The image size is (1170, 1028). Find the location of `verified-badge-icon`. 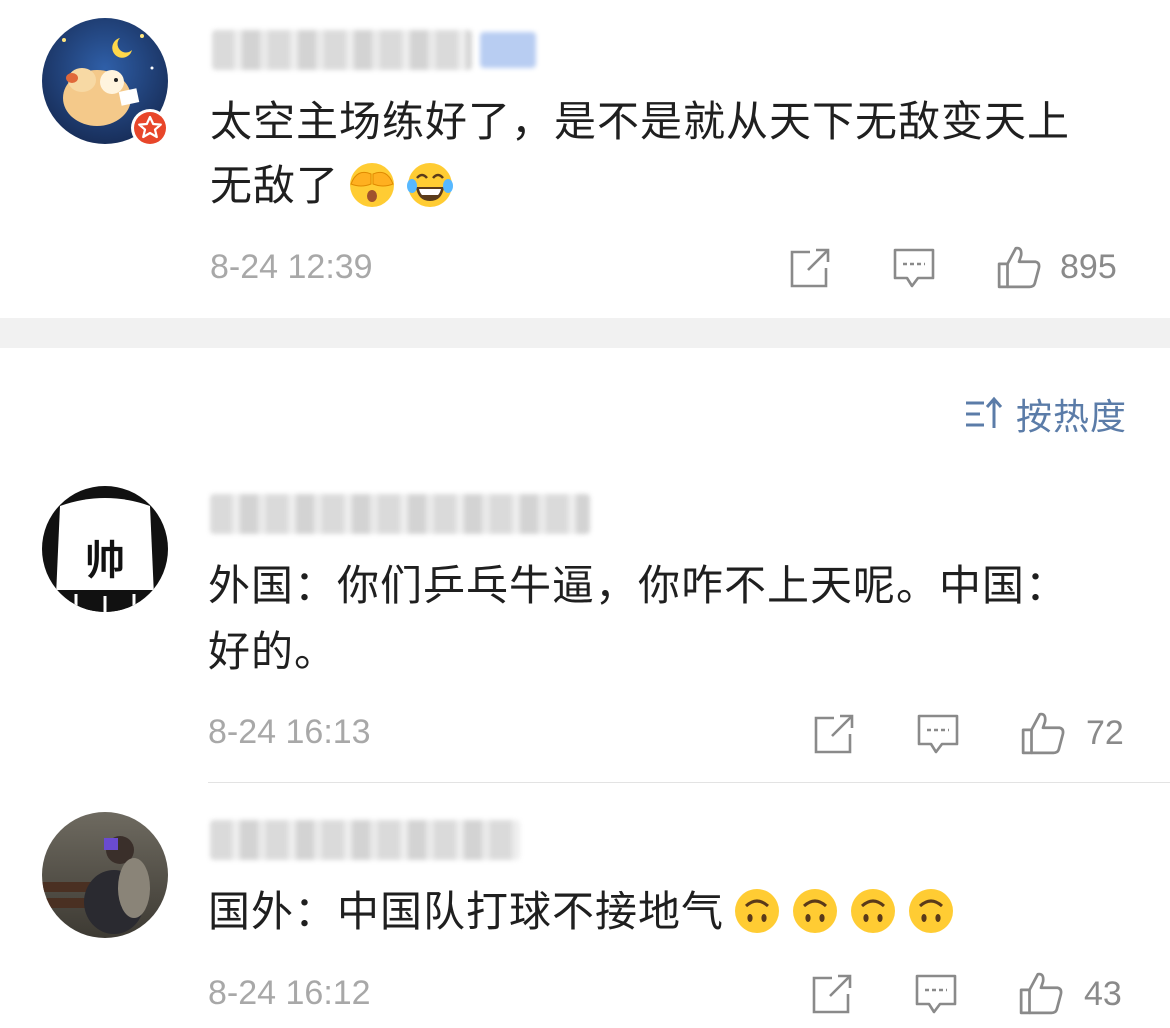

verified-badge-icon is located at coordinates (150, 128).